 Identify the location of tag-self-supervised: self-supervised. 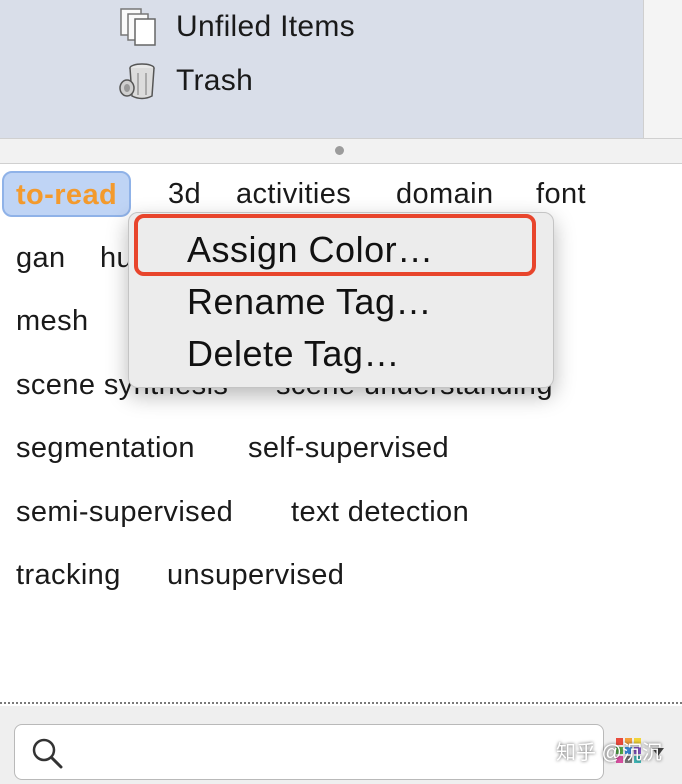
(348, 448).